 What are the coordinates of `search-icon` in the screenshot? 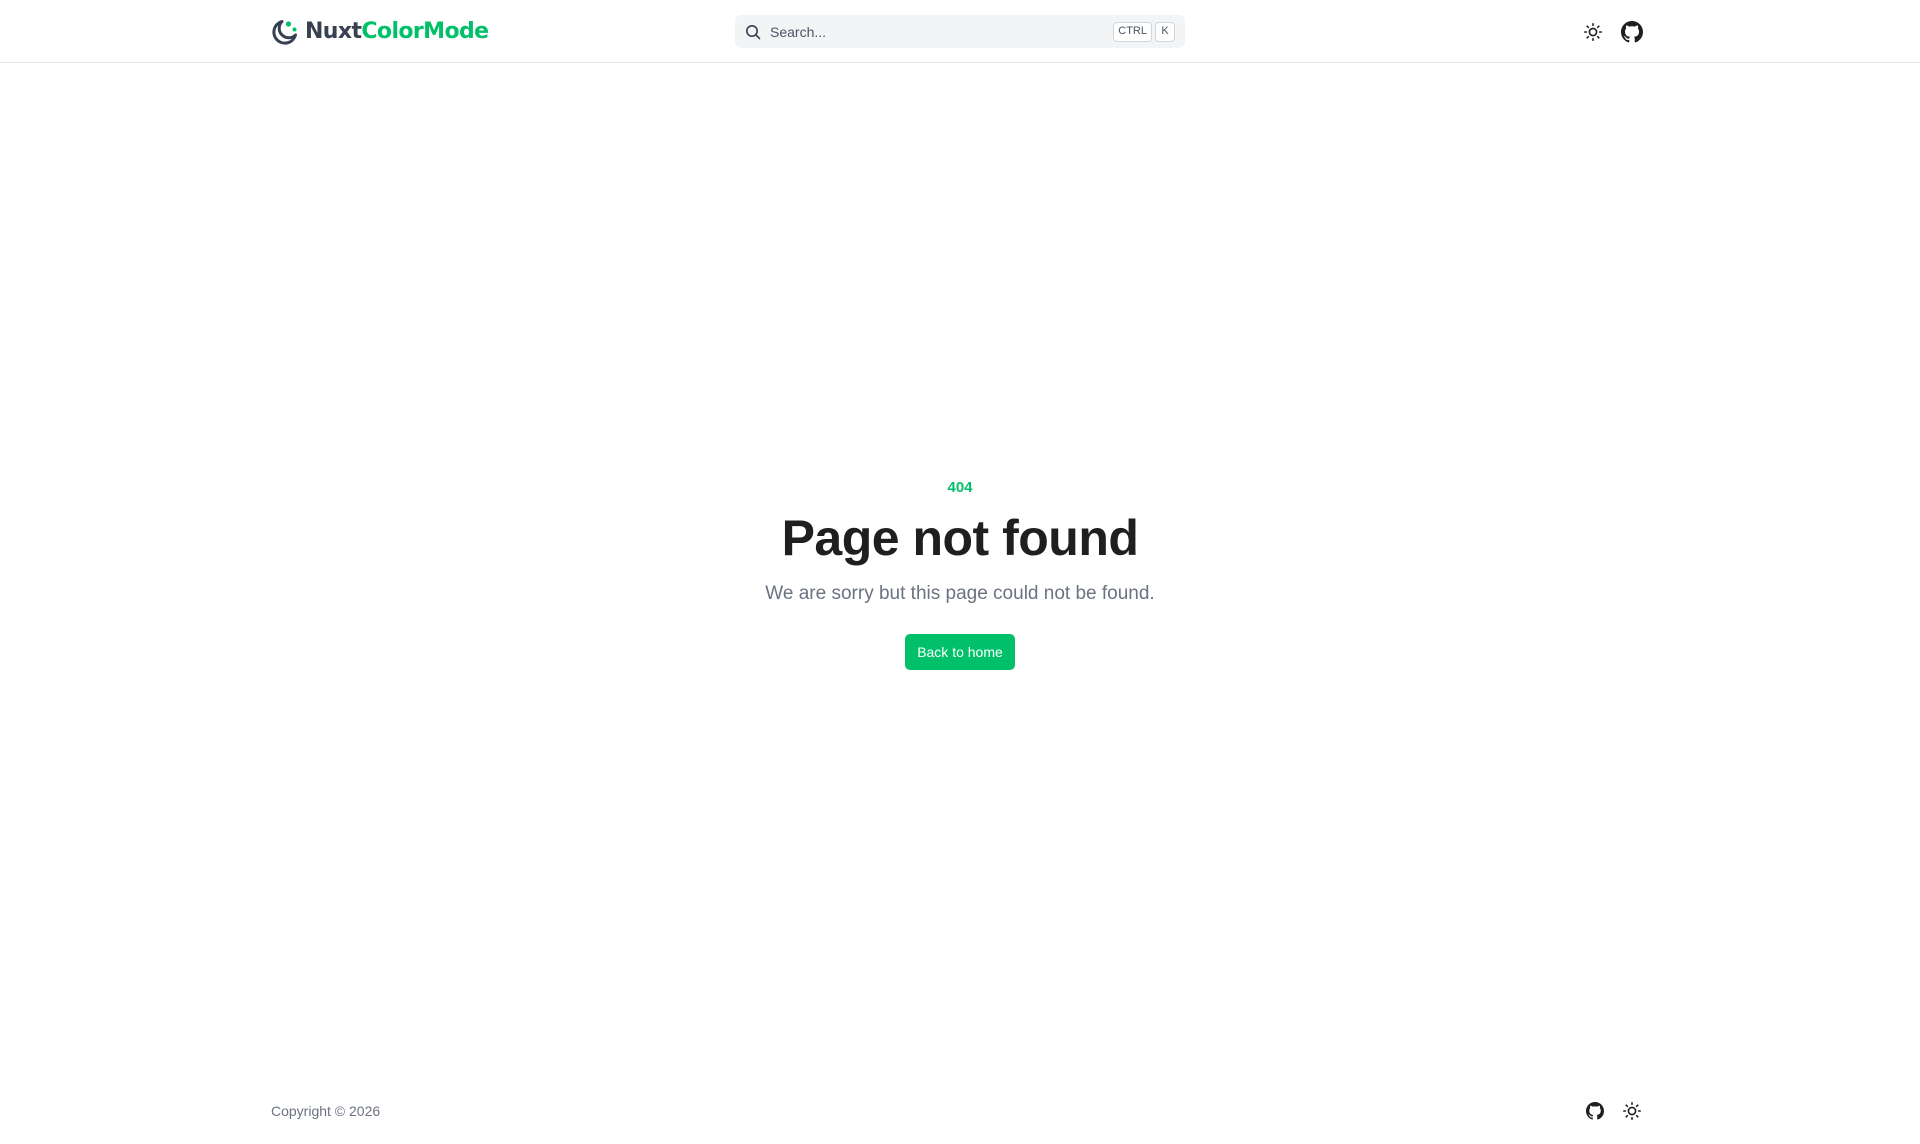 It's located at (753, 32).